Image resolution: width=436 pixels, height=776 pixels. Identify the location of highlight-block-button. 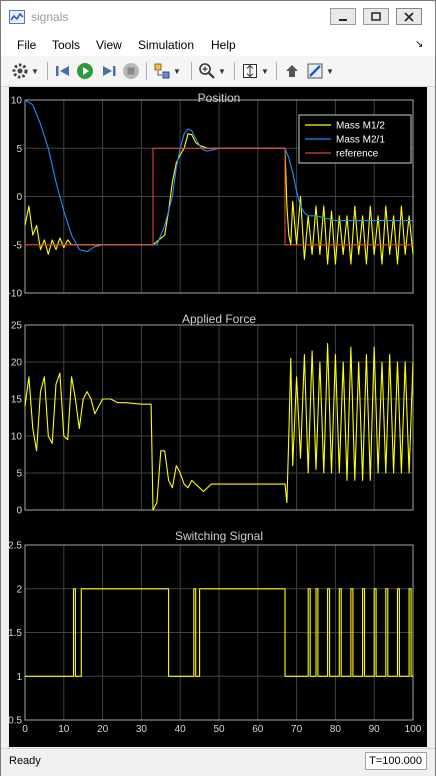
(292, 71).